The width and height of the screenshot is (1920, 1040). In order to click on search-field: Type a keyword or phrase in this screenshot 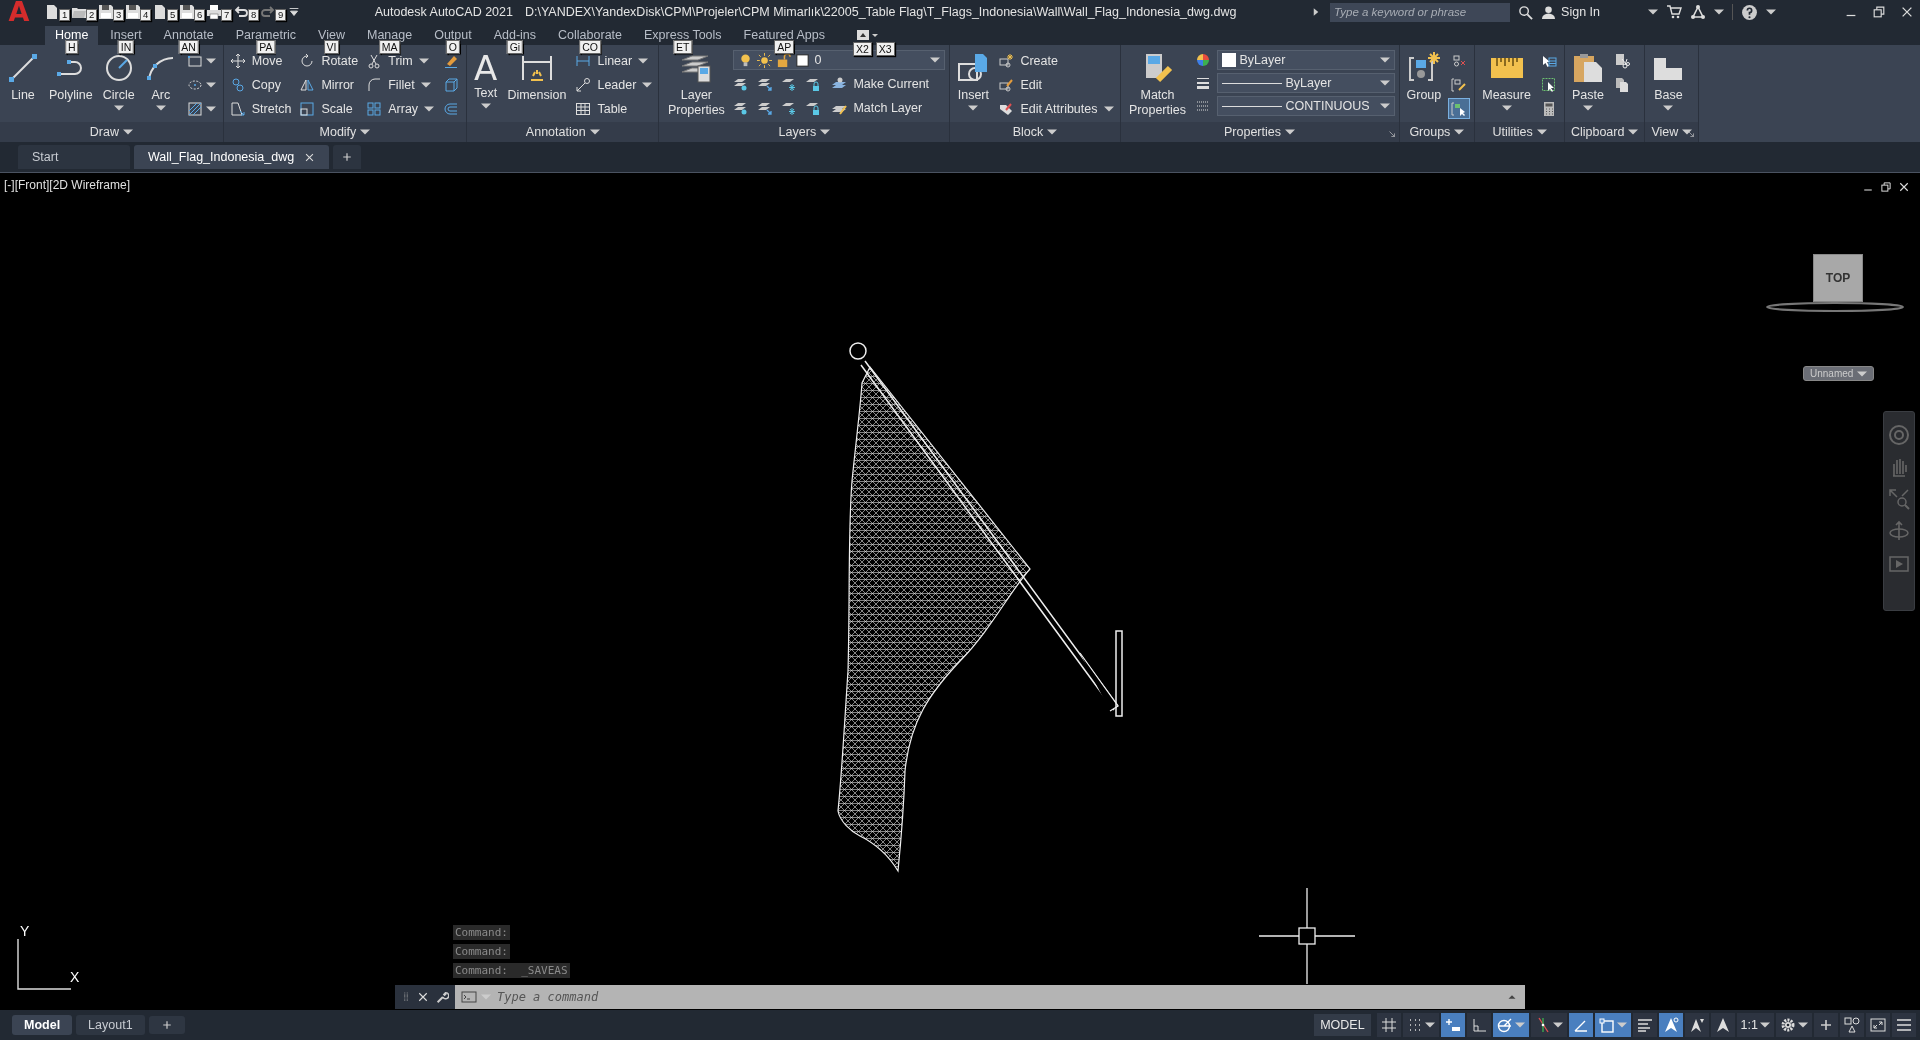, I will do `click(1420, 12)`.